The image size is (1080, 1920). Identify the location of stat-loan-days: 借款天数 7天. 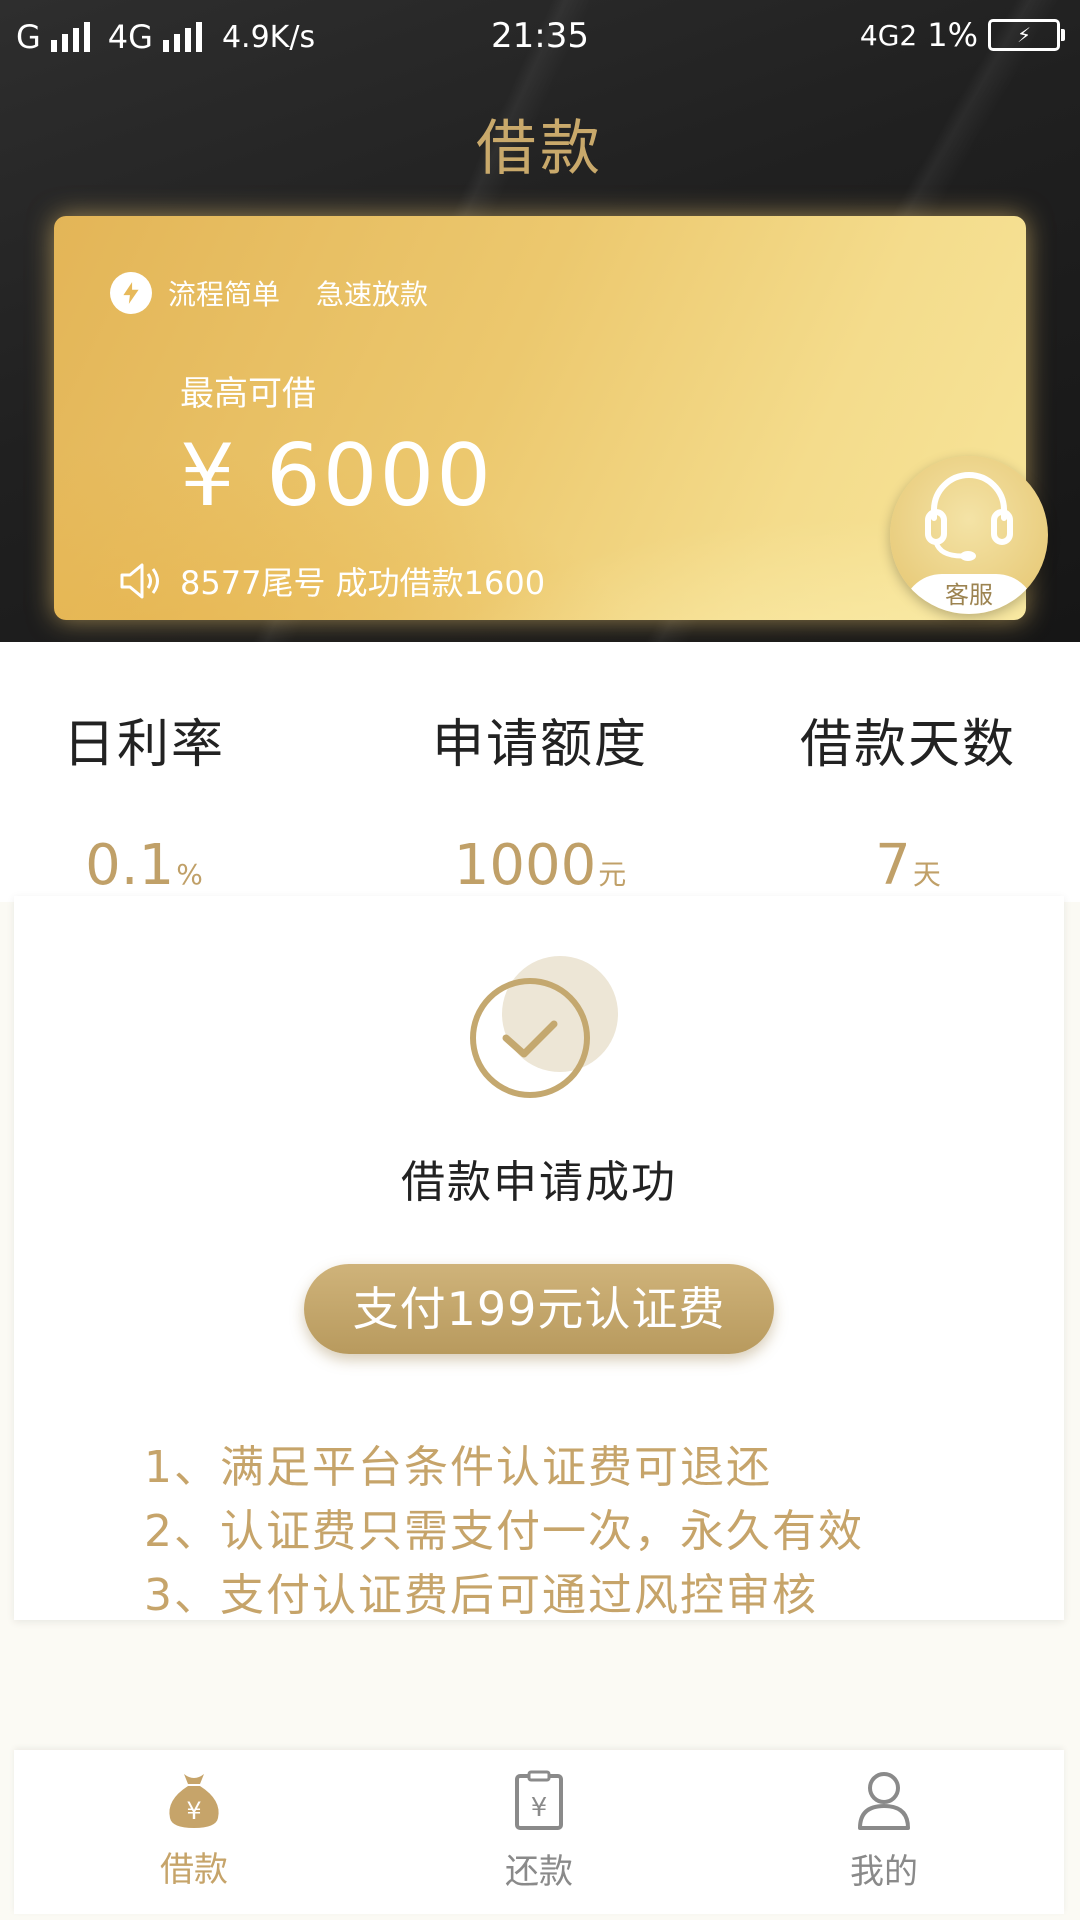
(904, 800).